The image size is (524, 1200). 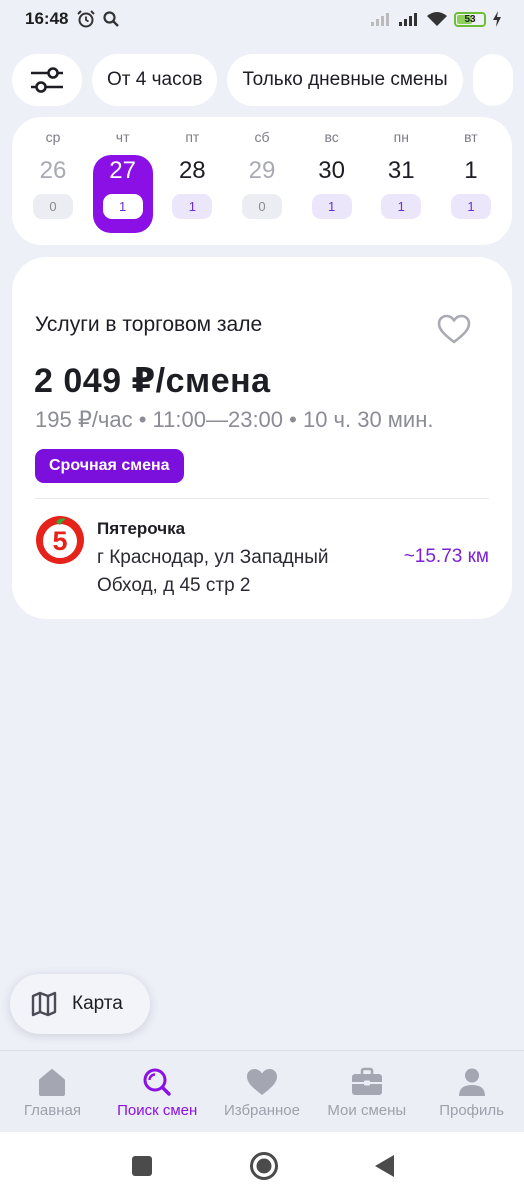 What do you see at coordinates (97, 1003) in the screenshot?
I see `map-button-label: Карта` at bounding box center [97, 1003].